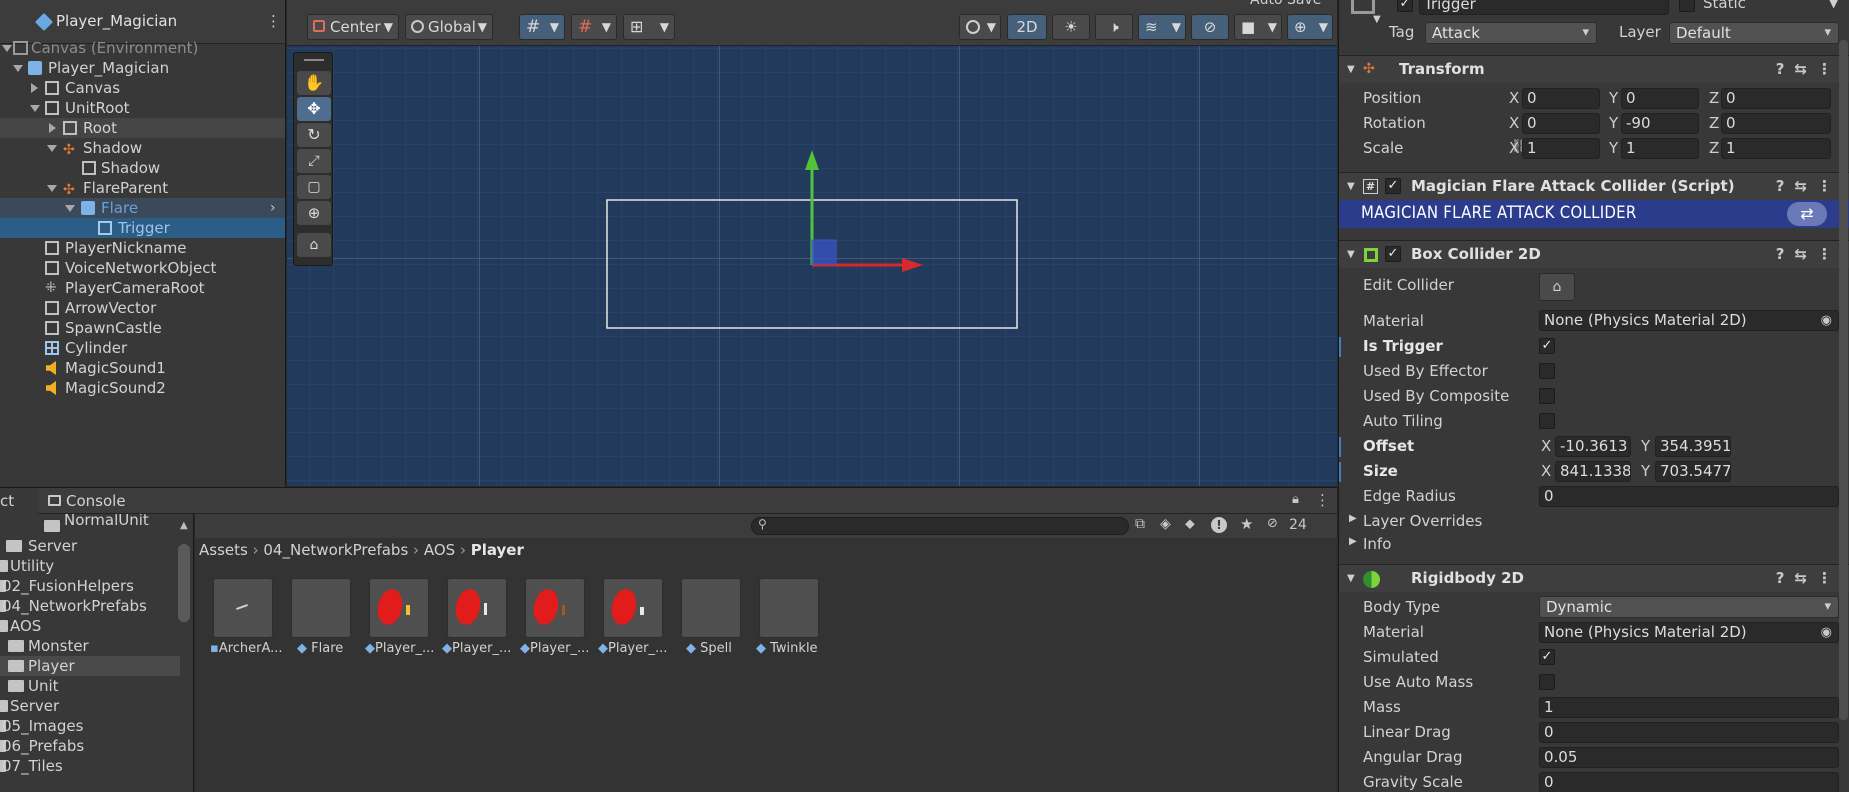  I want to click on hierarchy-row: Cylinder, so click(142, 348).